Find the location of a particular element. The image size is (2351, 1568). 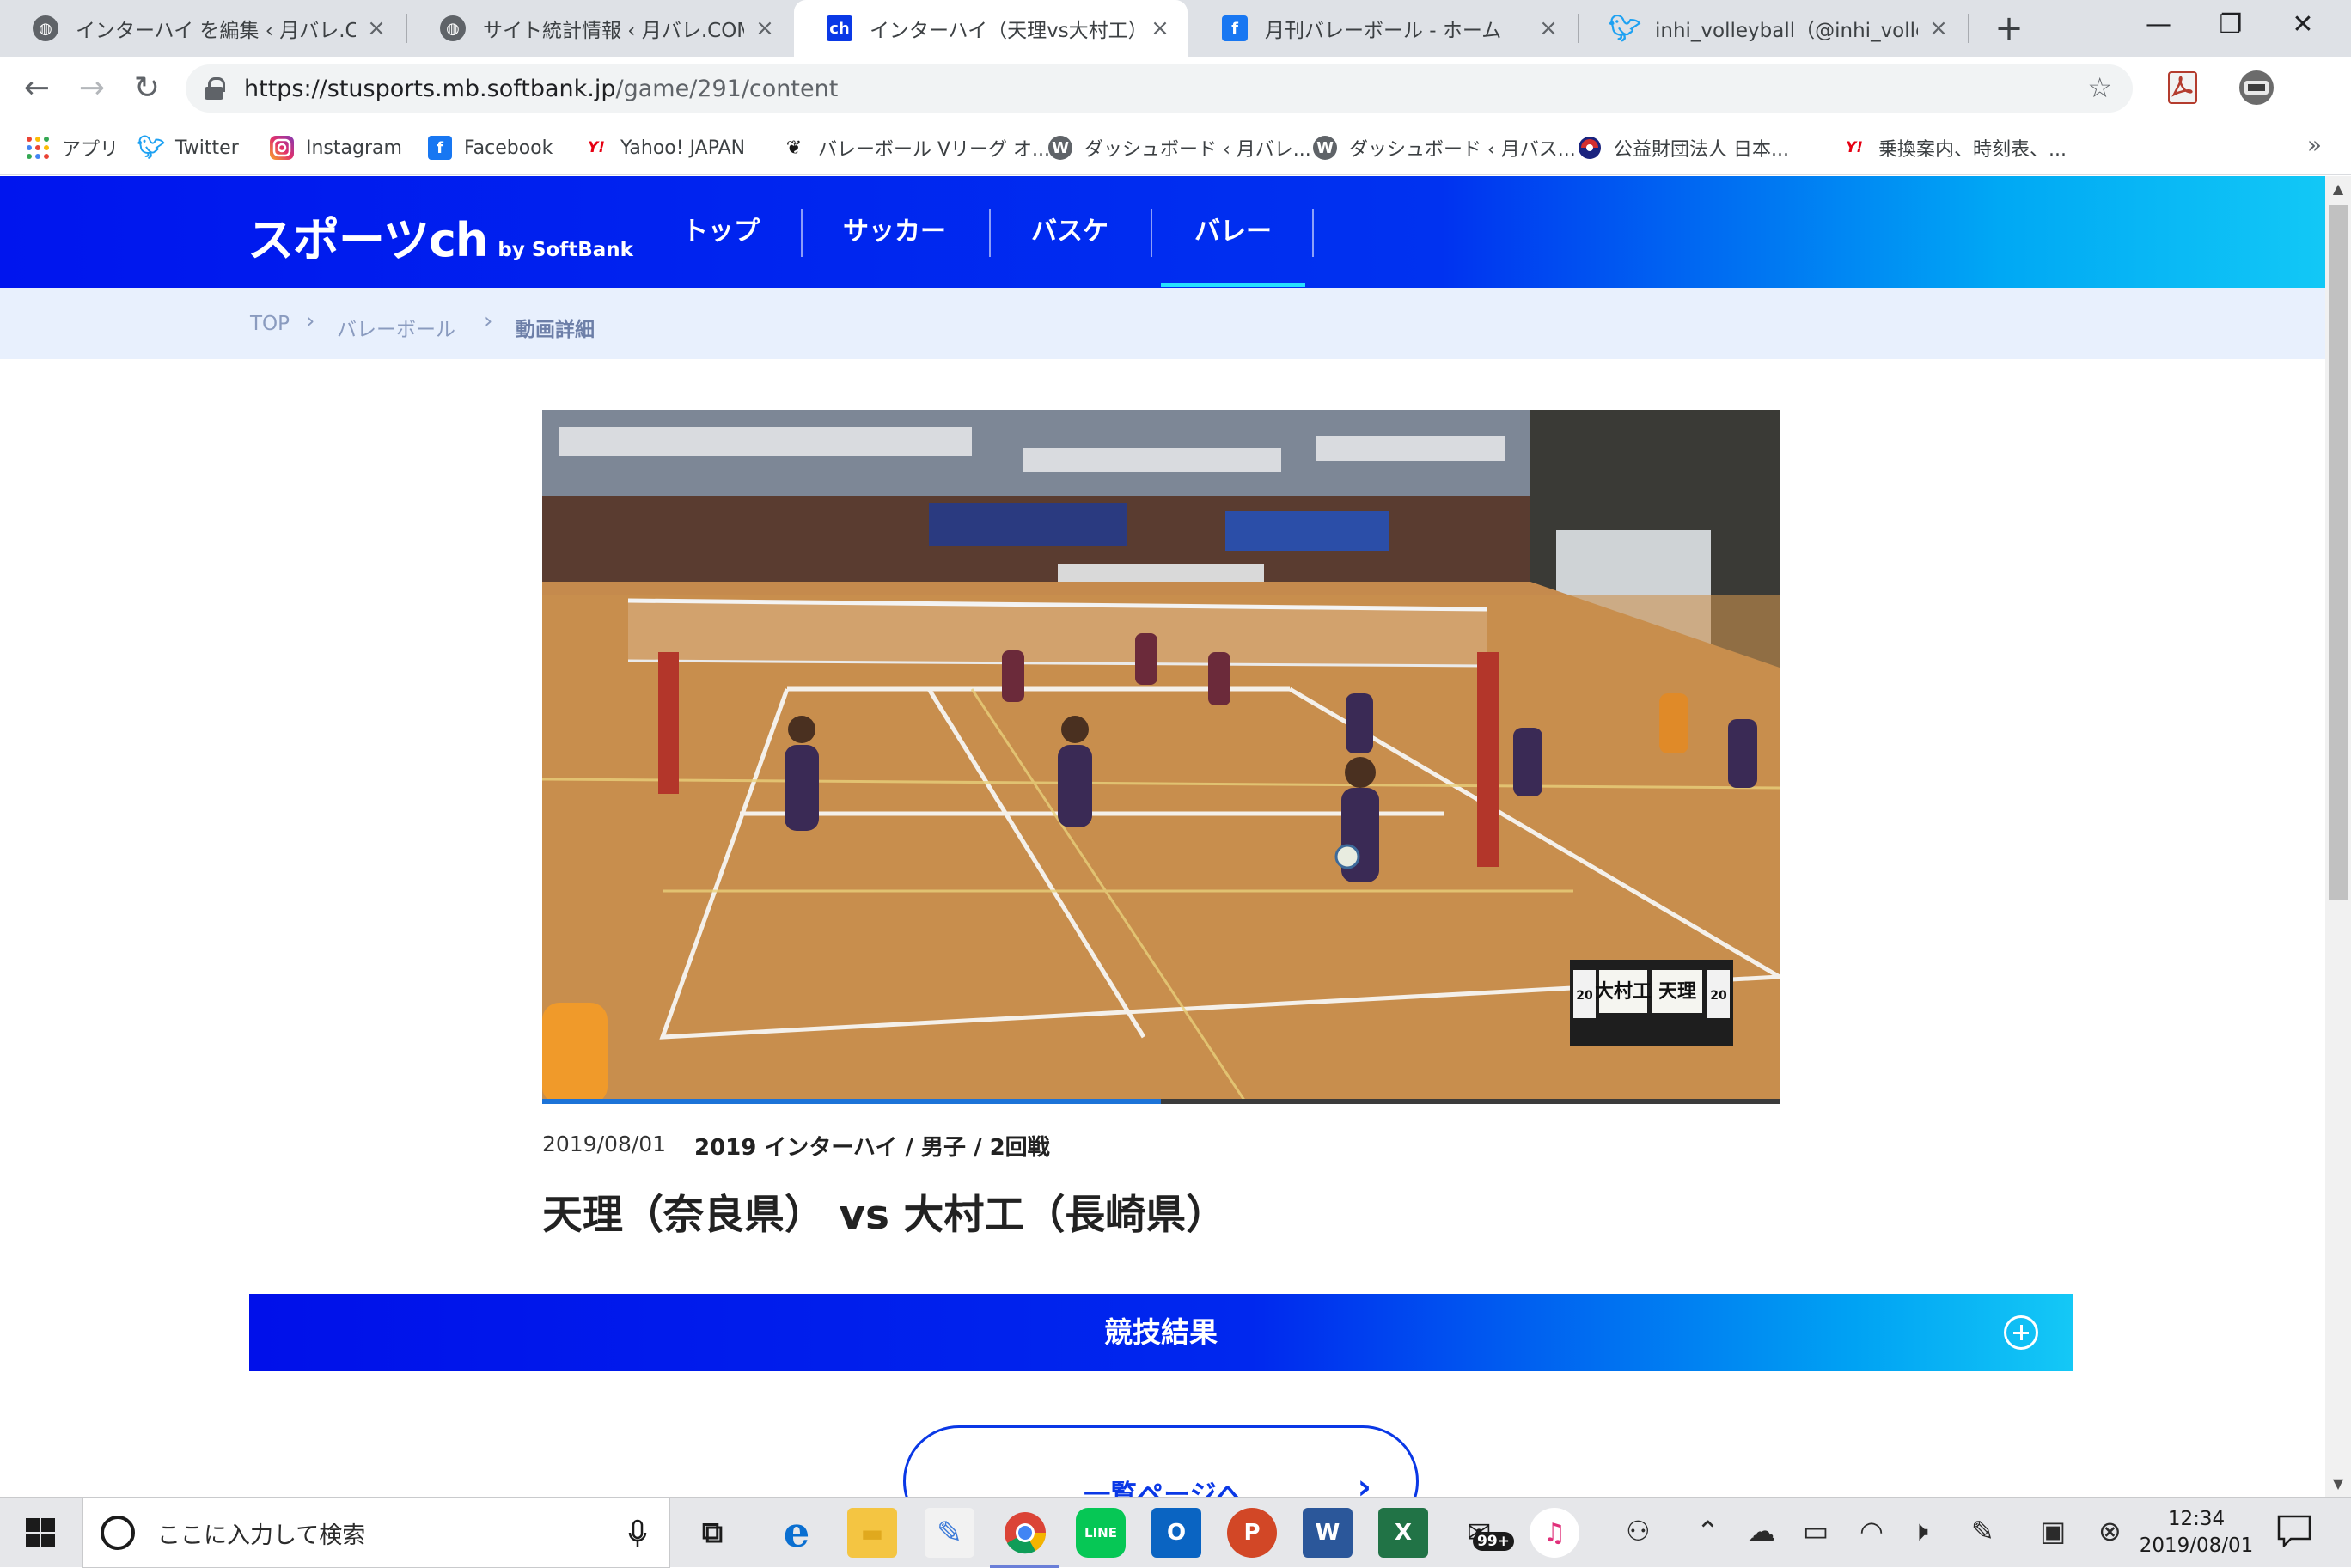

bookmark-label: アプリ is located at coordinates (90, 150).